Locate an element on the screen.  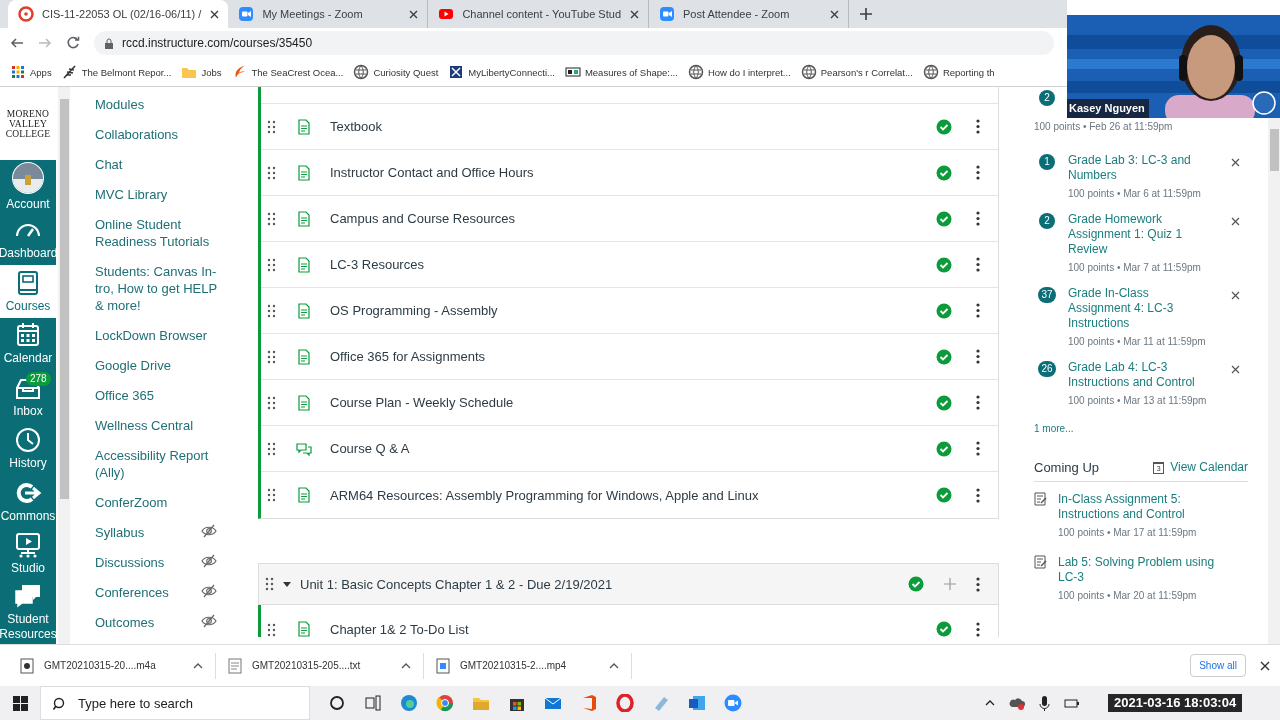
show-all-button: Show all is located at coordinates (1218, 665).